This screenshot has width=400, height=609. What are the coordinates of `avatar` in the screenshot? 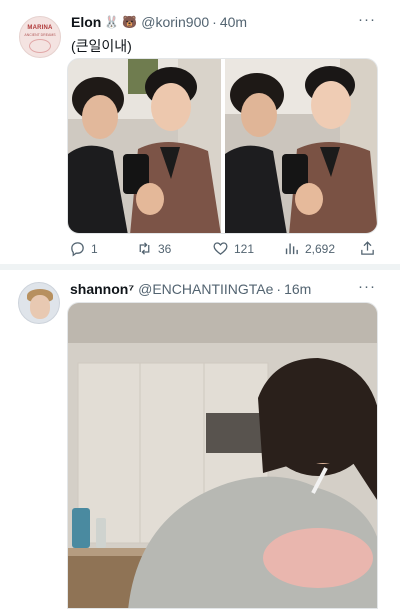 It's located at (39, 303).